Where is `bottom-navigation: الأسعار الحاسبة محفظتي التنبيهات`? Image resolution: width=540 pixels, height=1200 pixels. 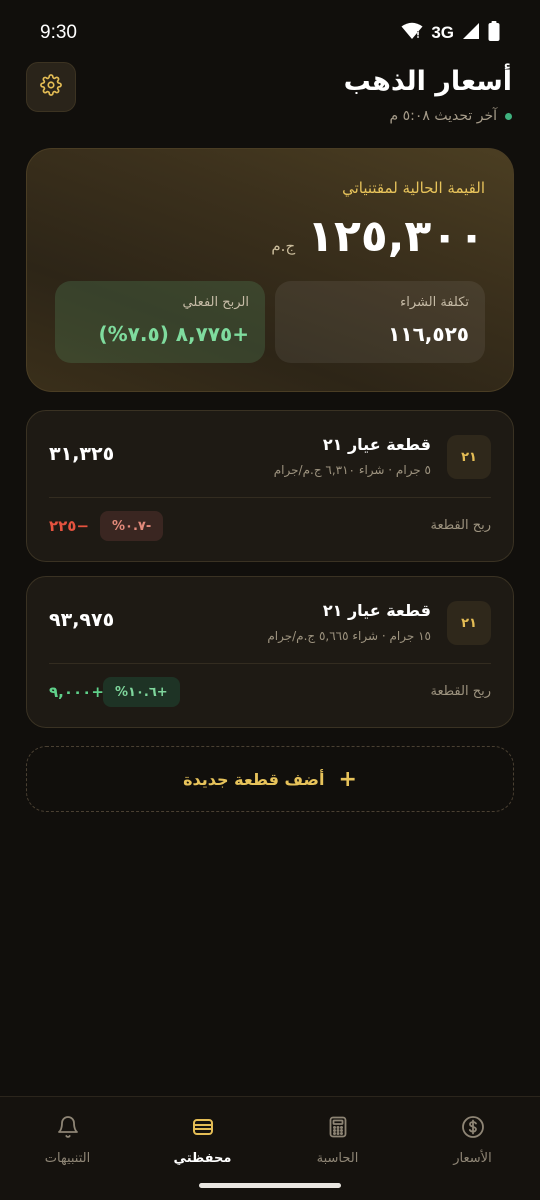 bottom-navigation: الأسعار الحاسبة محفظتي التنبيهات is located at coordinates (270, 1148).